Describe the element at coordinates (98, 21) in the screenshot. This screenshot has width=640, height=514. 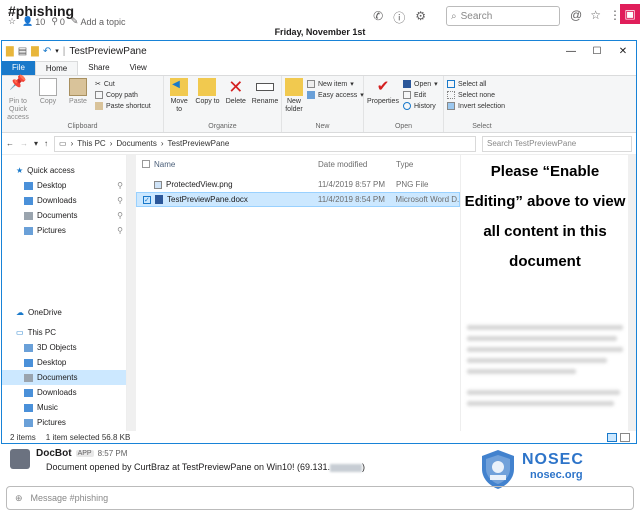
I see `add-topic-button: ✎ Add a topic` at that location.